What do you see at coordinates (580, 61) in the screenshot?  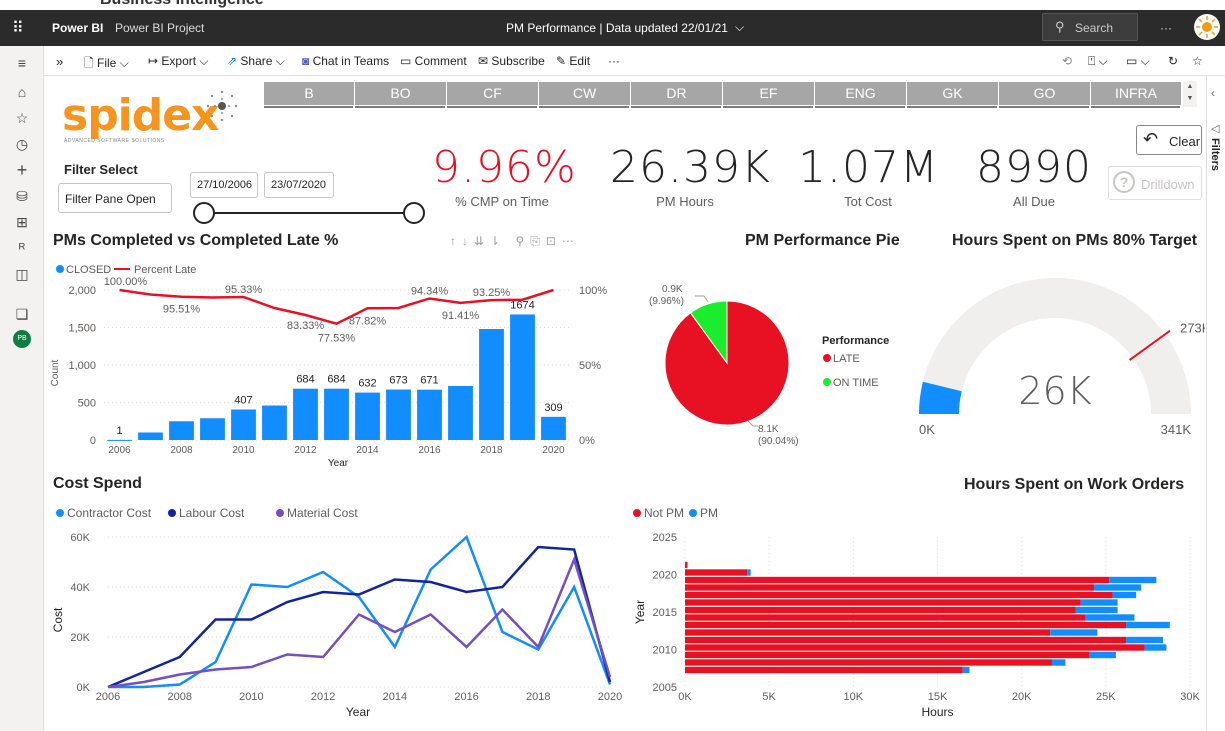 I see `edit-label: Edit` at bounding box center [580, 61].